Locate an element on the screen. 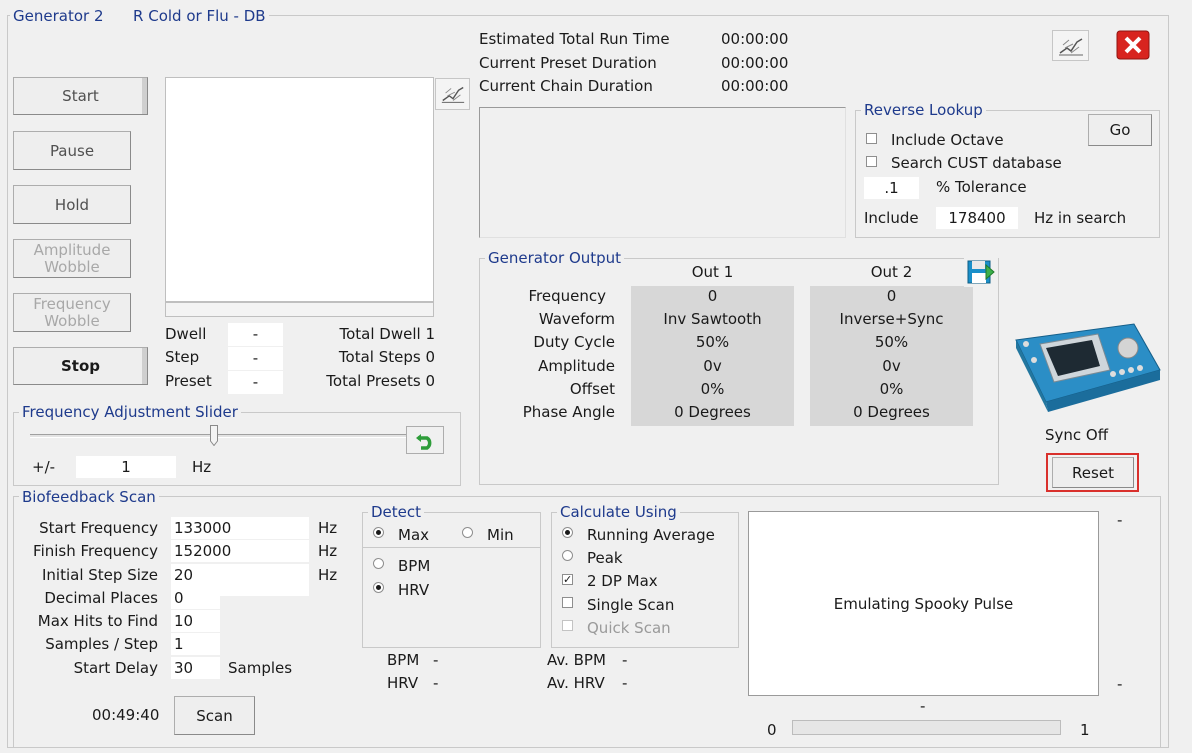  settings-tool-button is located at coordinates (1070, 45).